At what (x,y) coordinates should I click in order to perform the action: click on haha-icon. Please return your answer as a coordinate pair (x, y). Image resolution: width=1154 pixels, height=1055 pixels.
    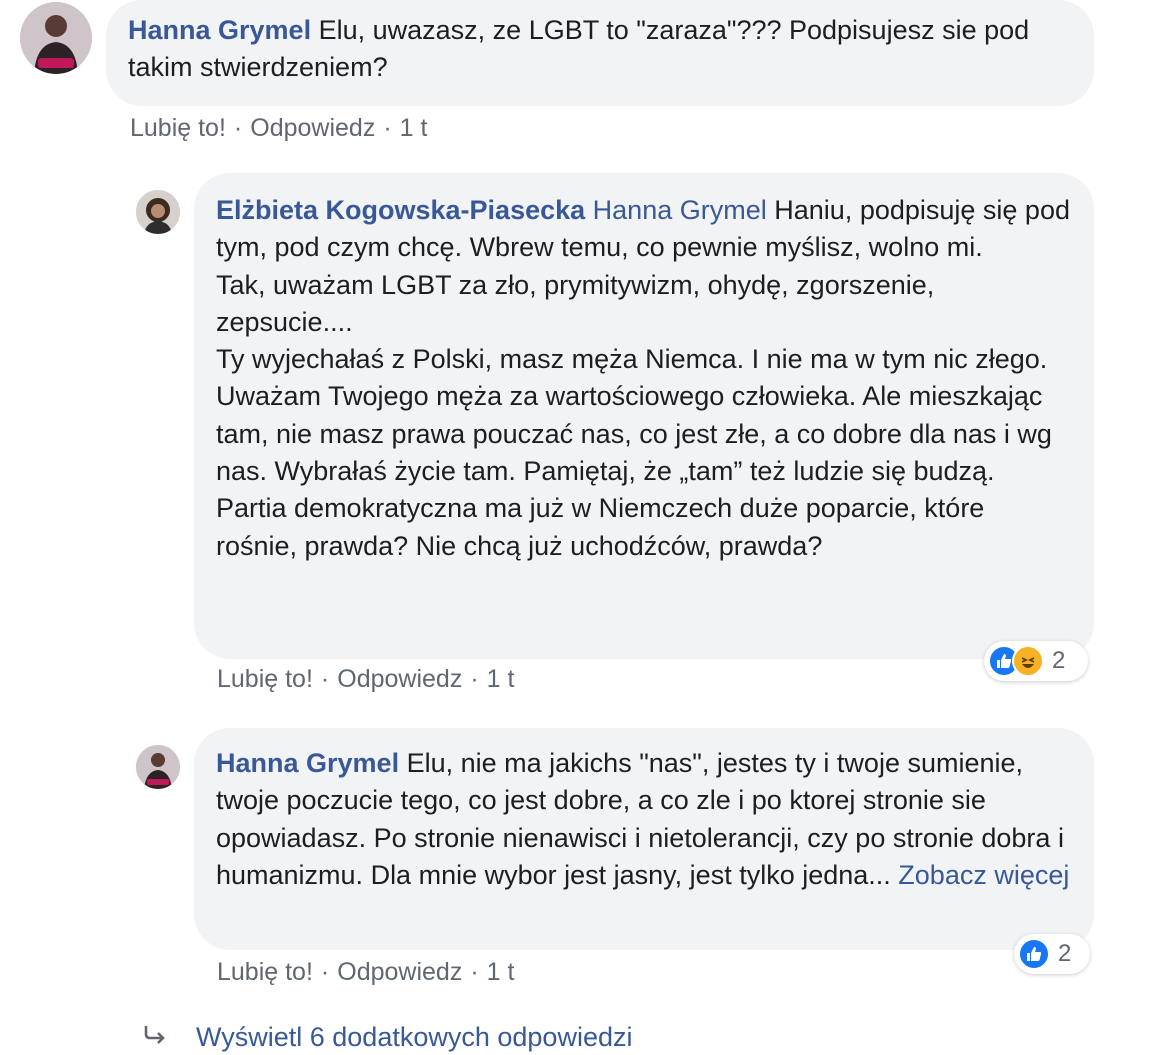
    Looking at the image, I should click on (1028, 661).